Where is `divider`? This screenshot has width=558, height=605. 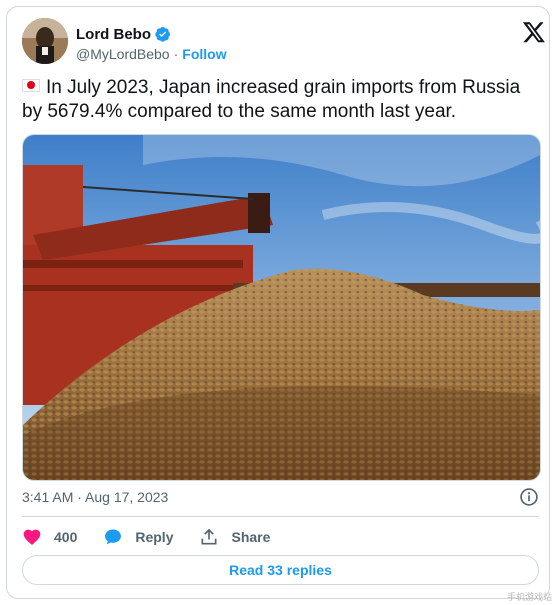 divider is located at coordinates (280, 516).